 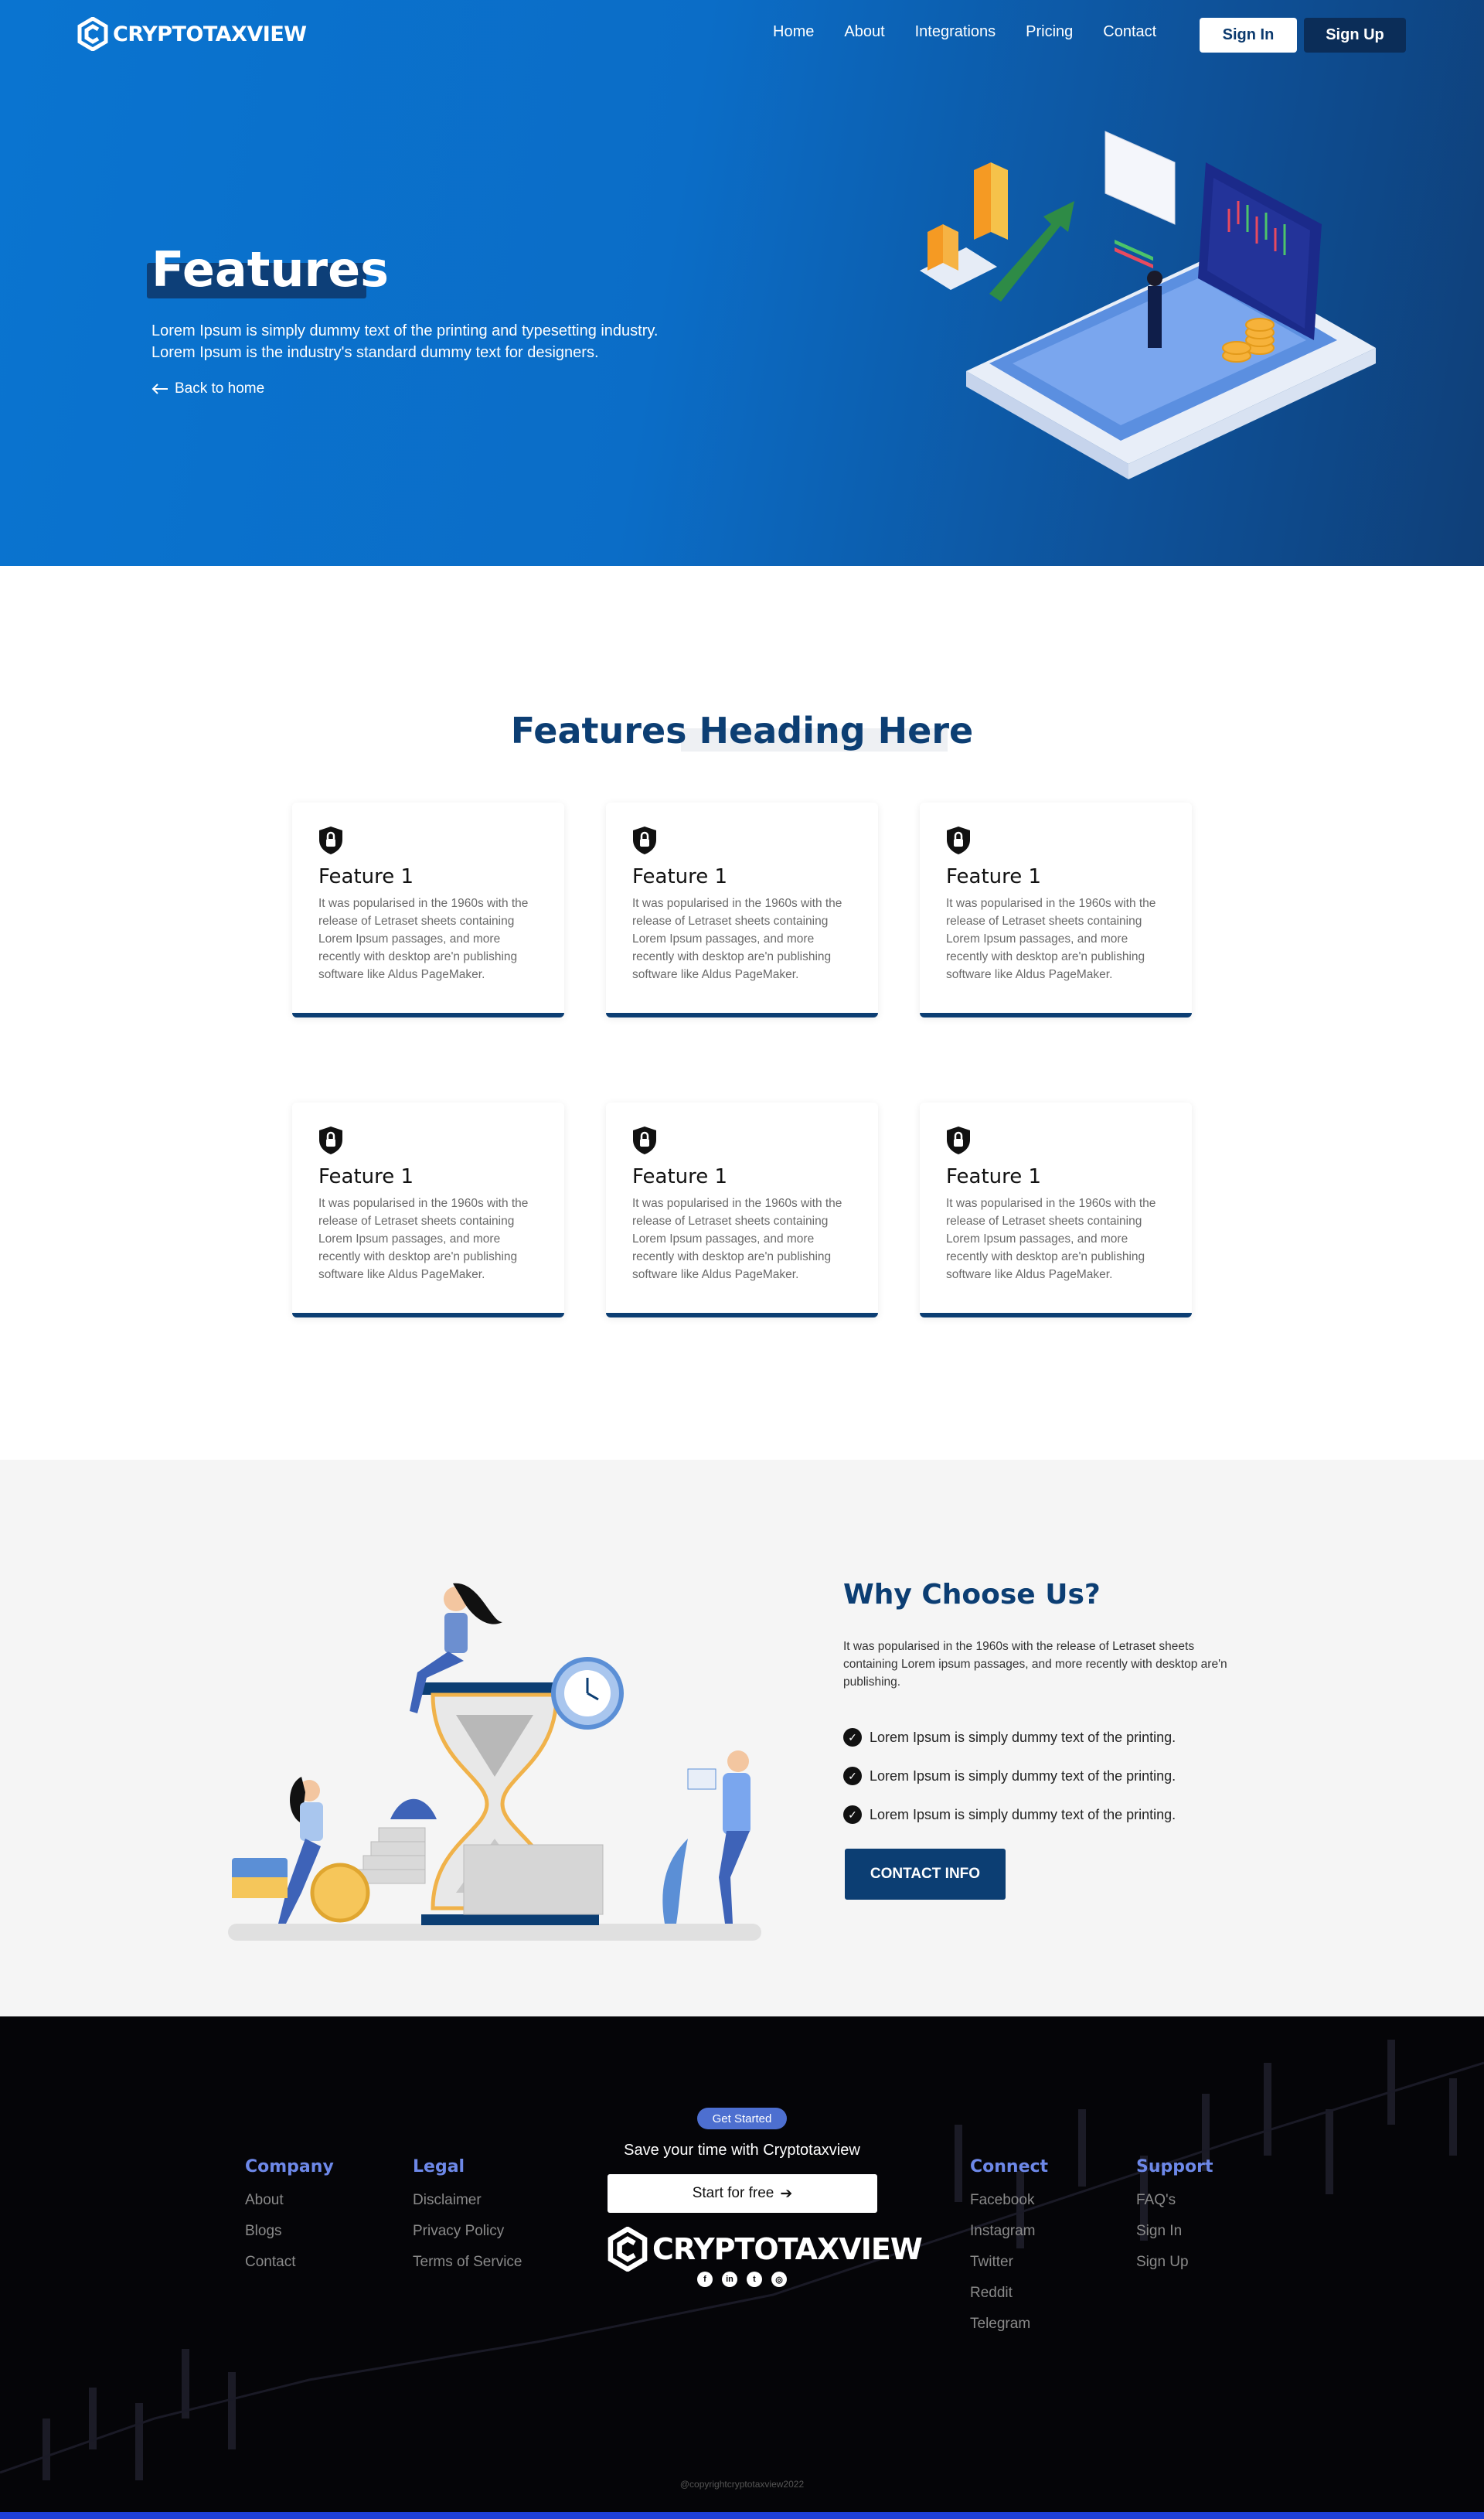 What do you see at coordinates (289, 2207) in the screenshot?
I see `footer-link-about: About` at bounding box center [289, 2207].